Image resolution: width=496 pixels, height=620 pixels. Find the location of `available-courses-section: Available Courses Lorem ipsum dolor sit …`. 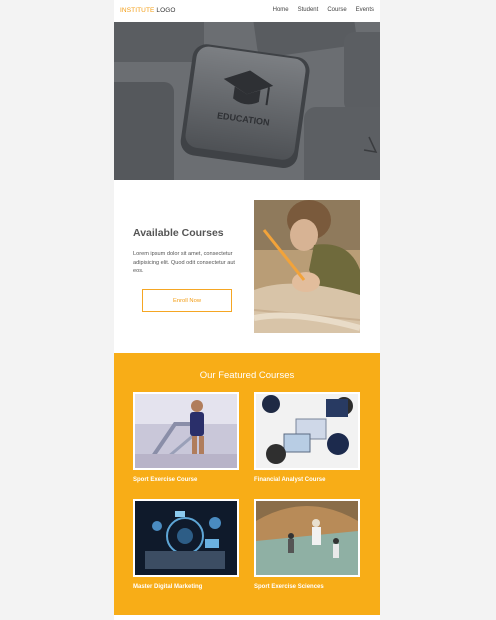

available-courses-section: Available Courses Lorem ipsum dolor sit … is located at coordinates (247, 266).